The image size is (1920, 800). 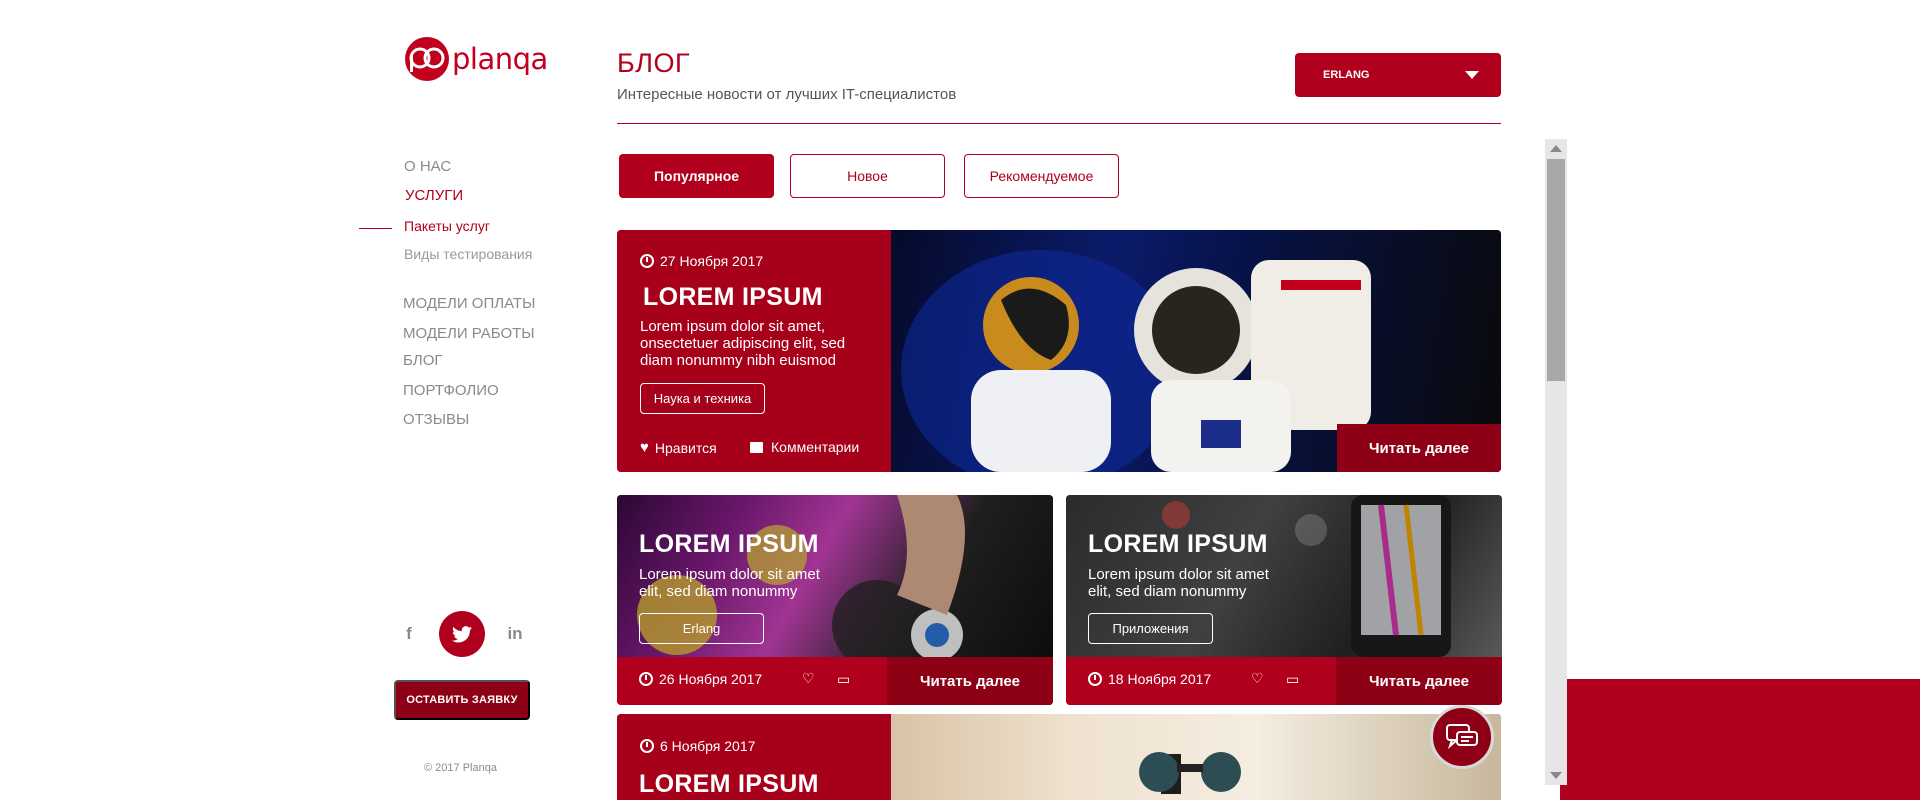 I want to click on chat-icon, so click(x=1462, y=737).